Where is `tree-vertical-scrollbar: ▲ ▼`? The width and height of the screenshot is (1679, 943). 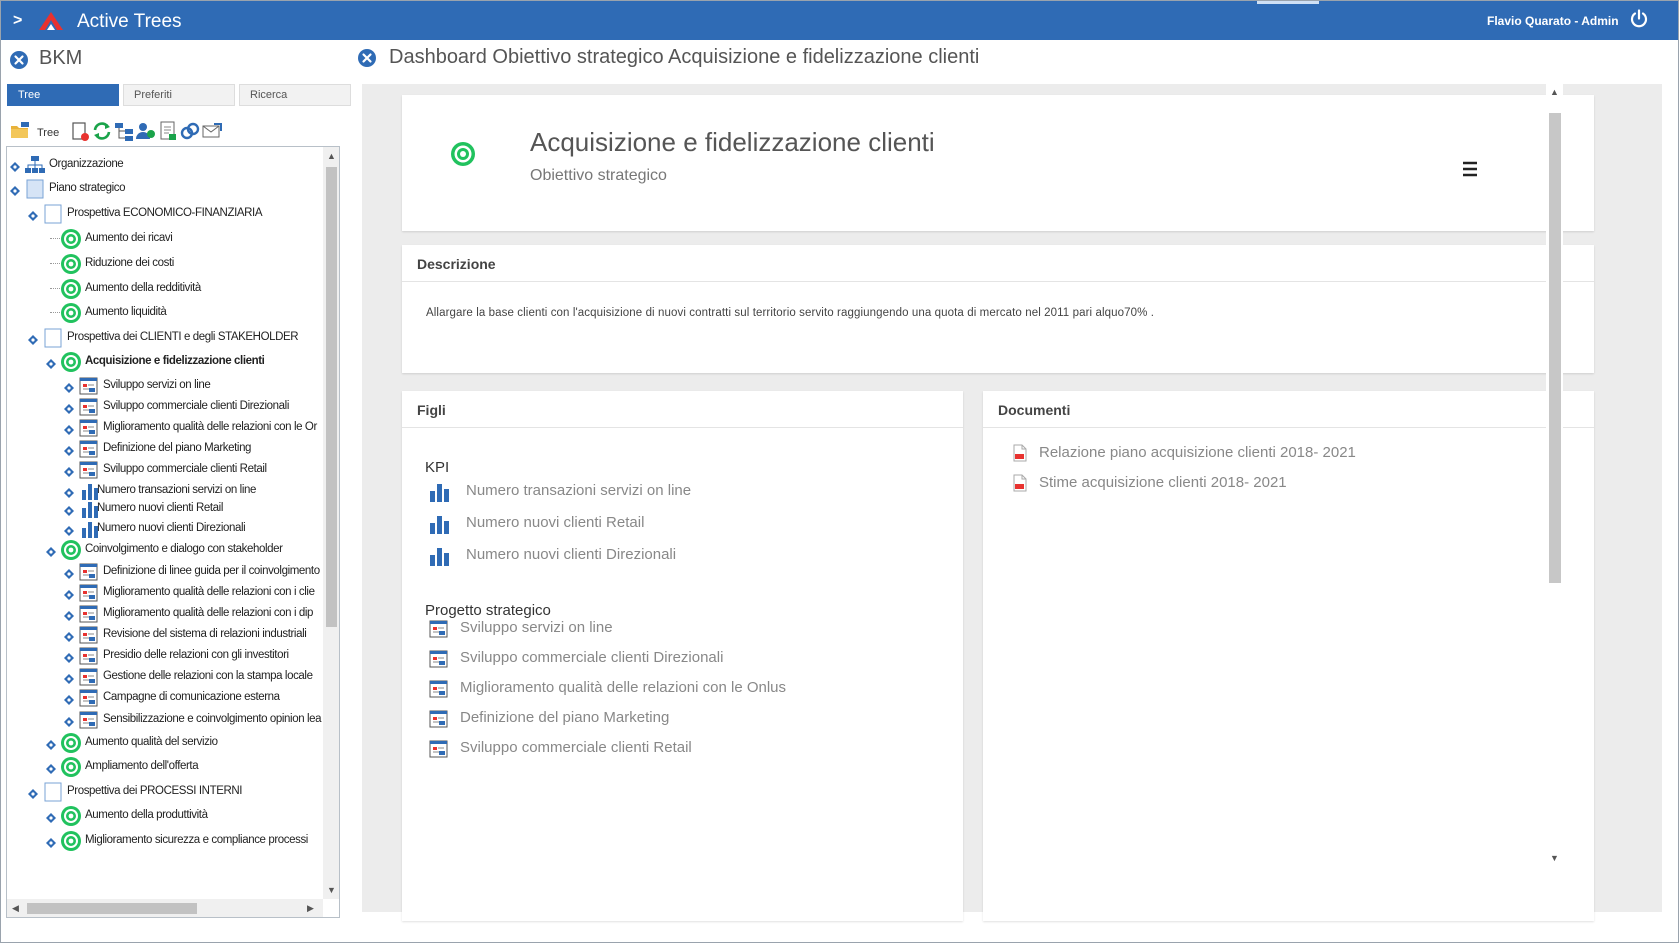 tree-vertical-scrollbar: ▲ ▼ is located at coordinates (331, 523).